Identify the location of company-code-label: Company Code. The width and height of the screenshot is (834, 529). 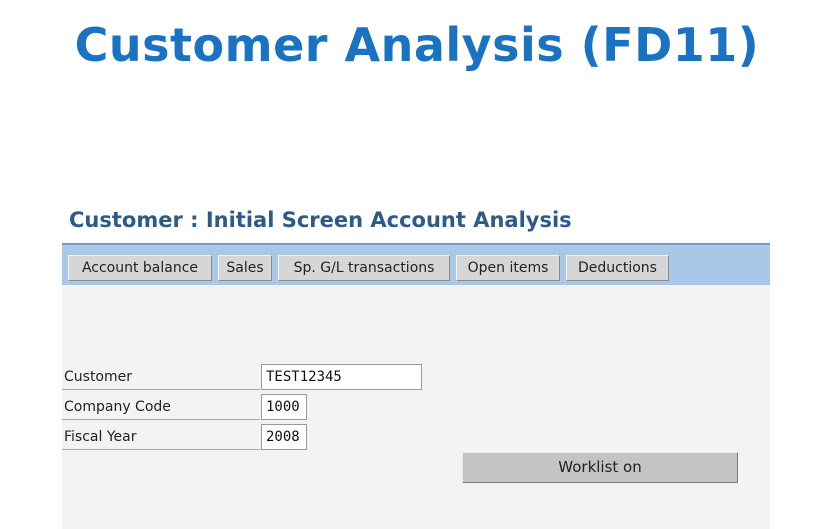
(161, 407).